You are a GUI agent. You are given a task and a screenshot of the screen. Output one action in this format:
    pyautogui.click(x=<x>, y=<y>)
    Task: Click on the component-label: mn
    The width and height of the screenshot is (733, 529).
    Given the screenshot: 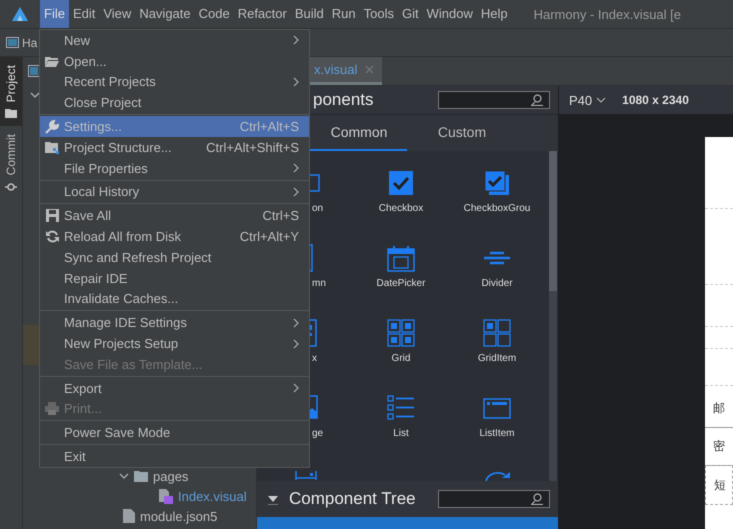 What is the action you would take?
    pyautogui.click(x=318, y=283)
    